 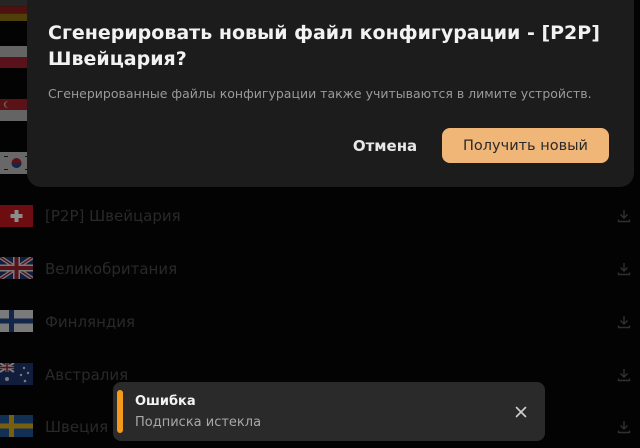 What do you see at coordinates (320, 321) in the screenshot?
I see `server-row-finland: Финляндия` at bounding box center [320, 321].